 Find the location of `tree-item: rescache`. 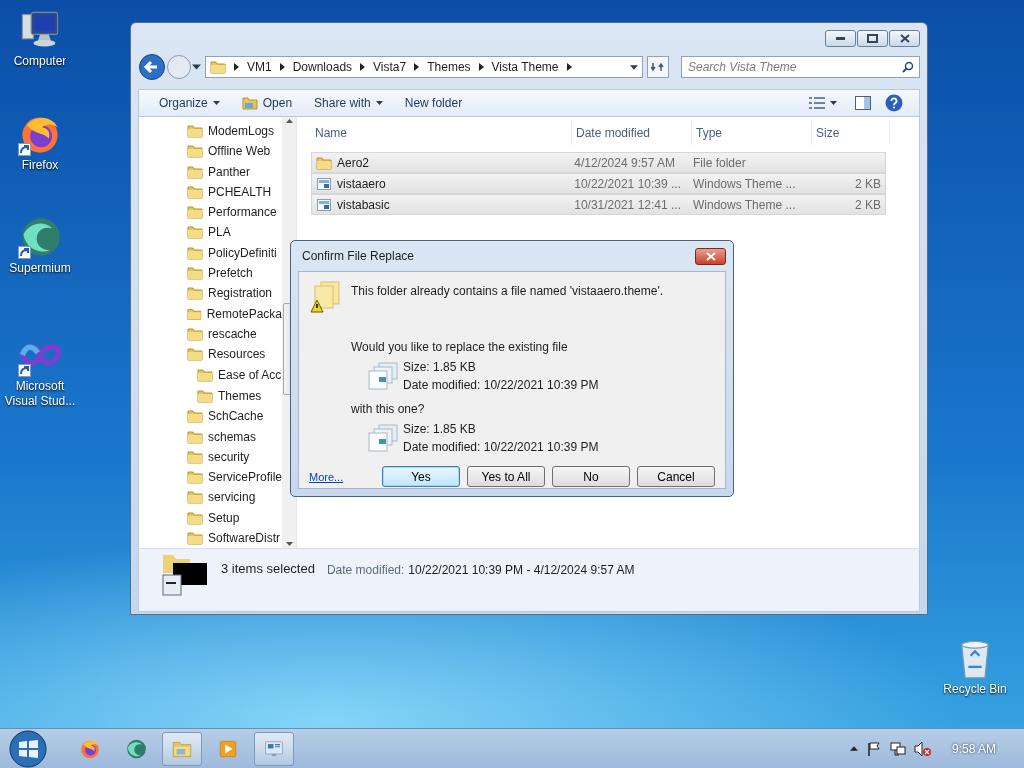

tree-item: rescache is located at coordinates (234, 333).